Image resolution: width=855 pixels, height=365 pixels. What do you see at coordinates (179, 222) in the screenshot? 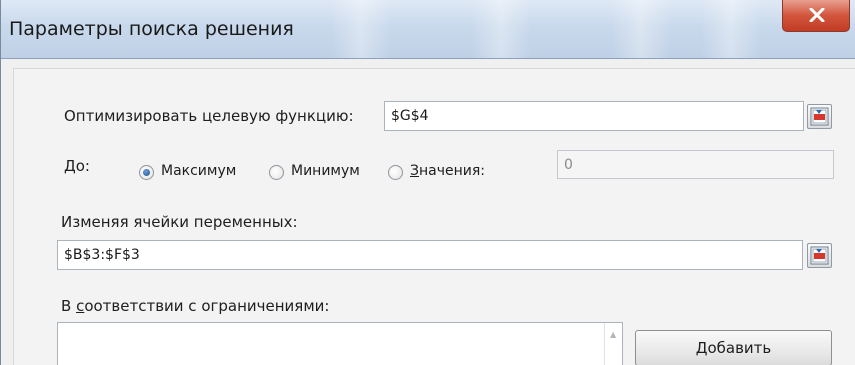
I see `variables-label: Изменяя ячейки переменных:` at bounding box center [179, 222].